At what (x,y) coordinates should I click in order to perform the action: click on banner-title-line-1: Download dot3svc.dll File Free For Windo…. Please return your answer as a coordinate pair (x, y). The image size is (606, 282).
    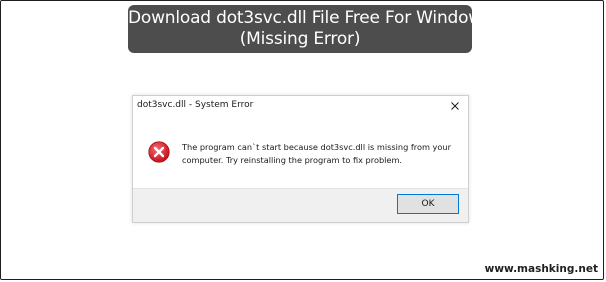
    Looking at the image, I should click on (309, 18).